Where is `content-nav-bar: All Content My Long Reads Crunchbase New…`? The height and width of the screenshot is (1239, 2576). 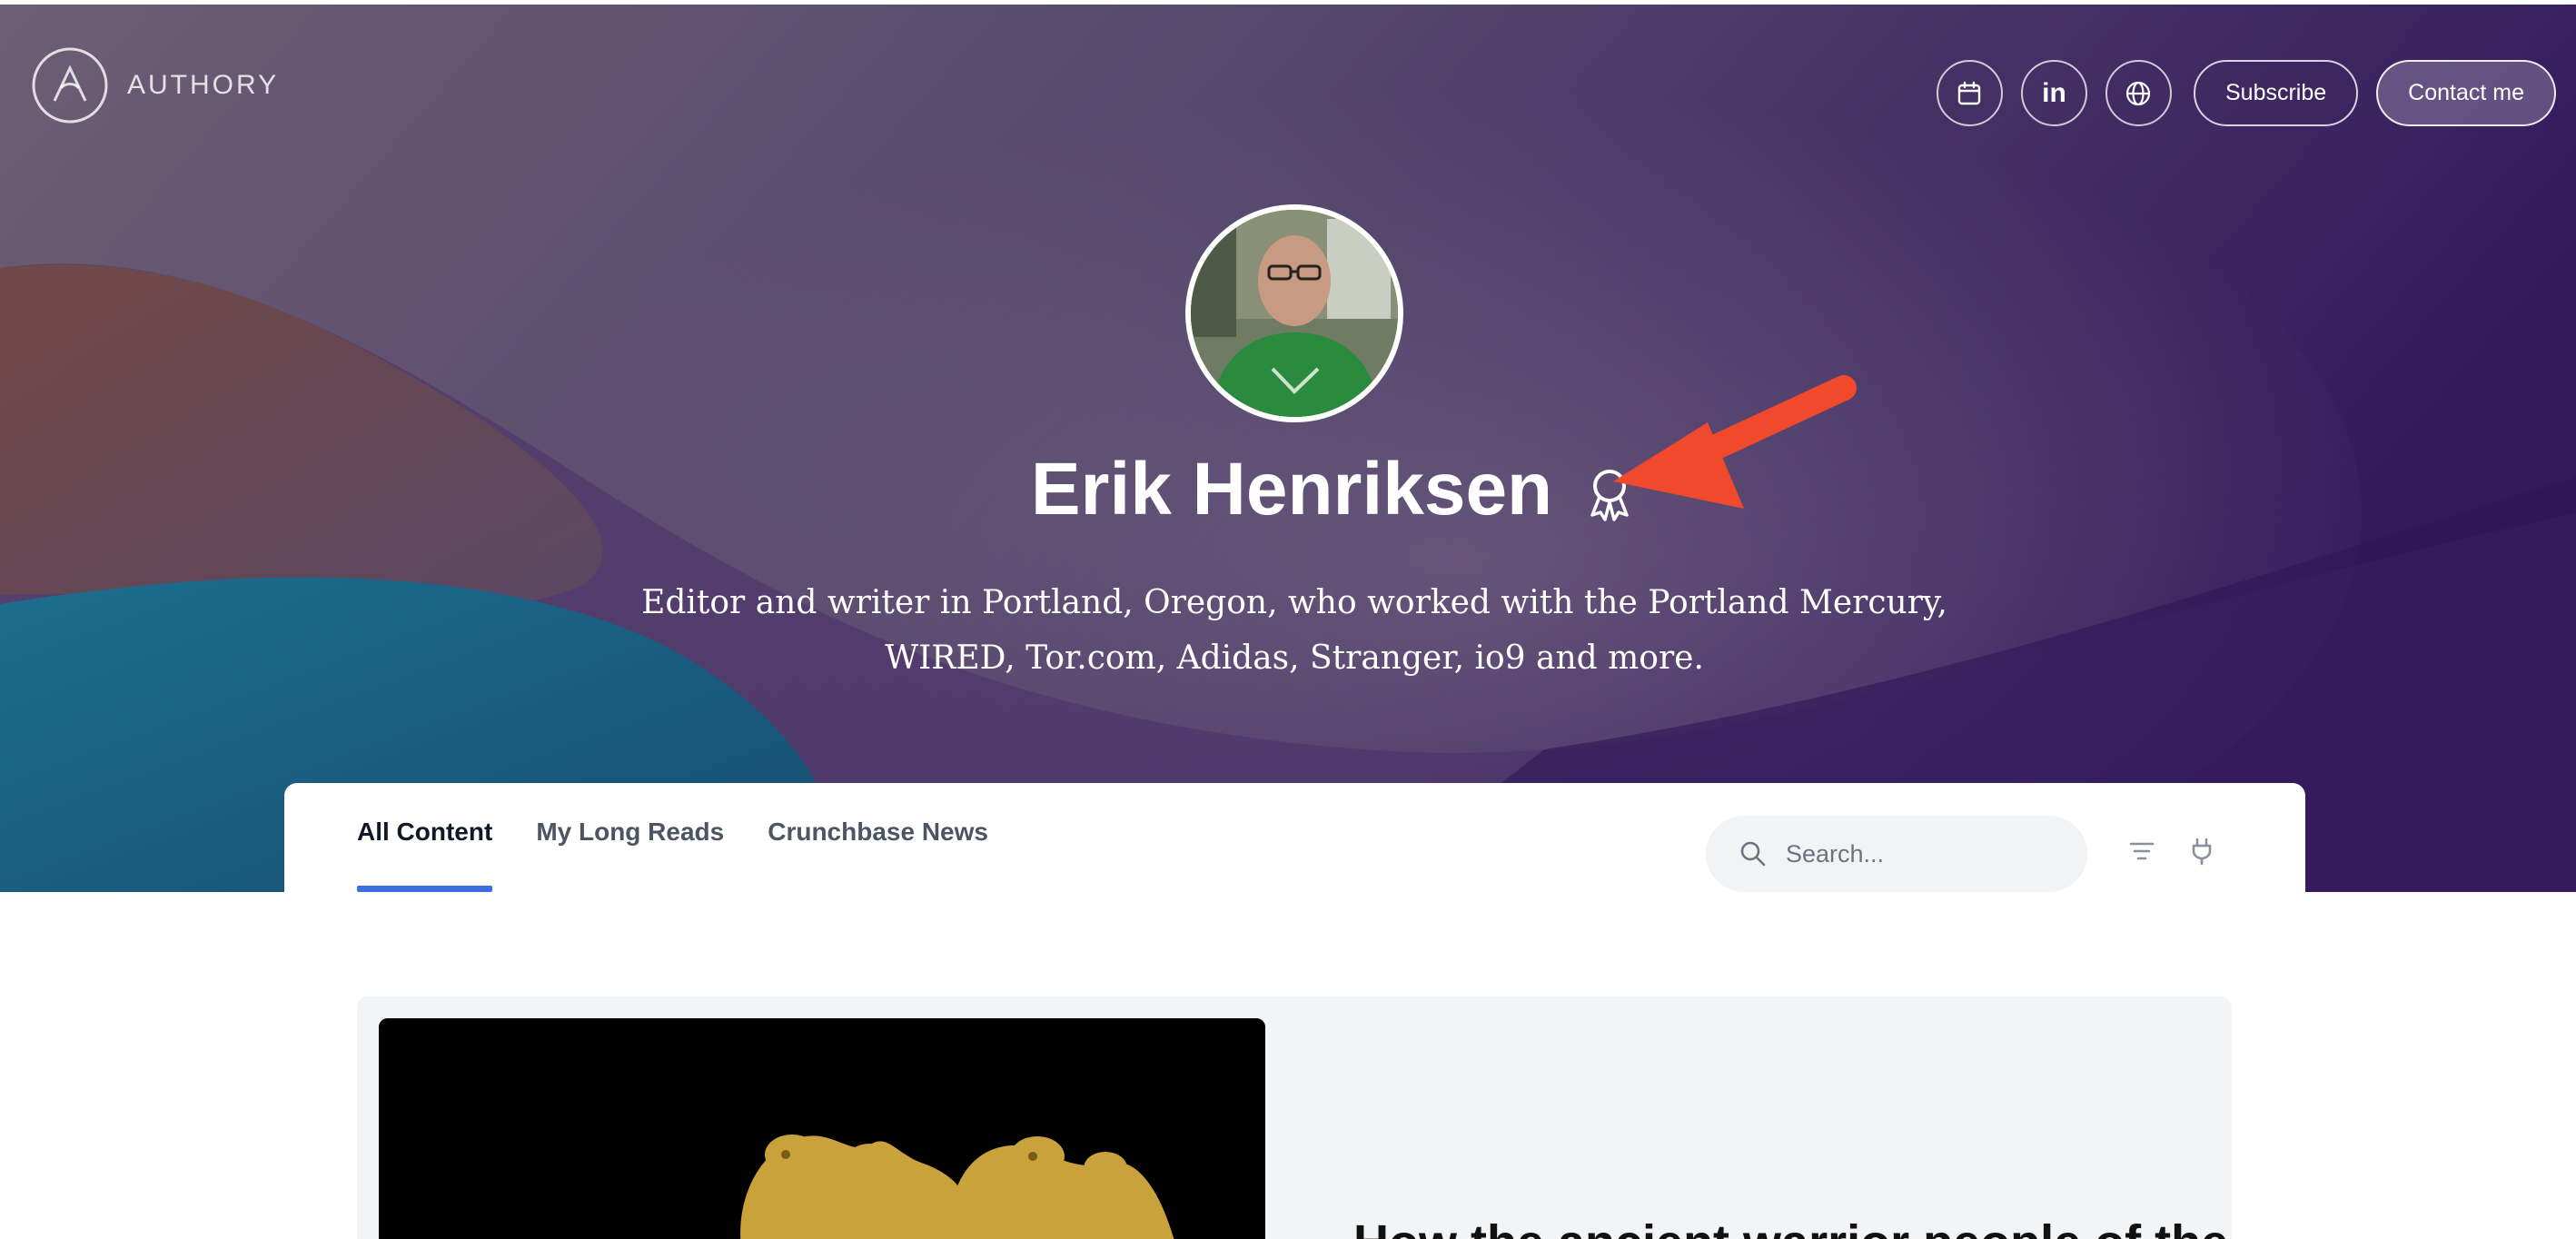 content-nav-bar: All Content My Long Reads Crunchbase New… is located at coordinates (1294, 837).